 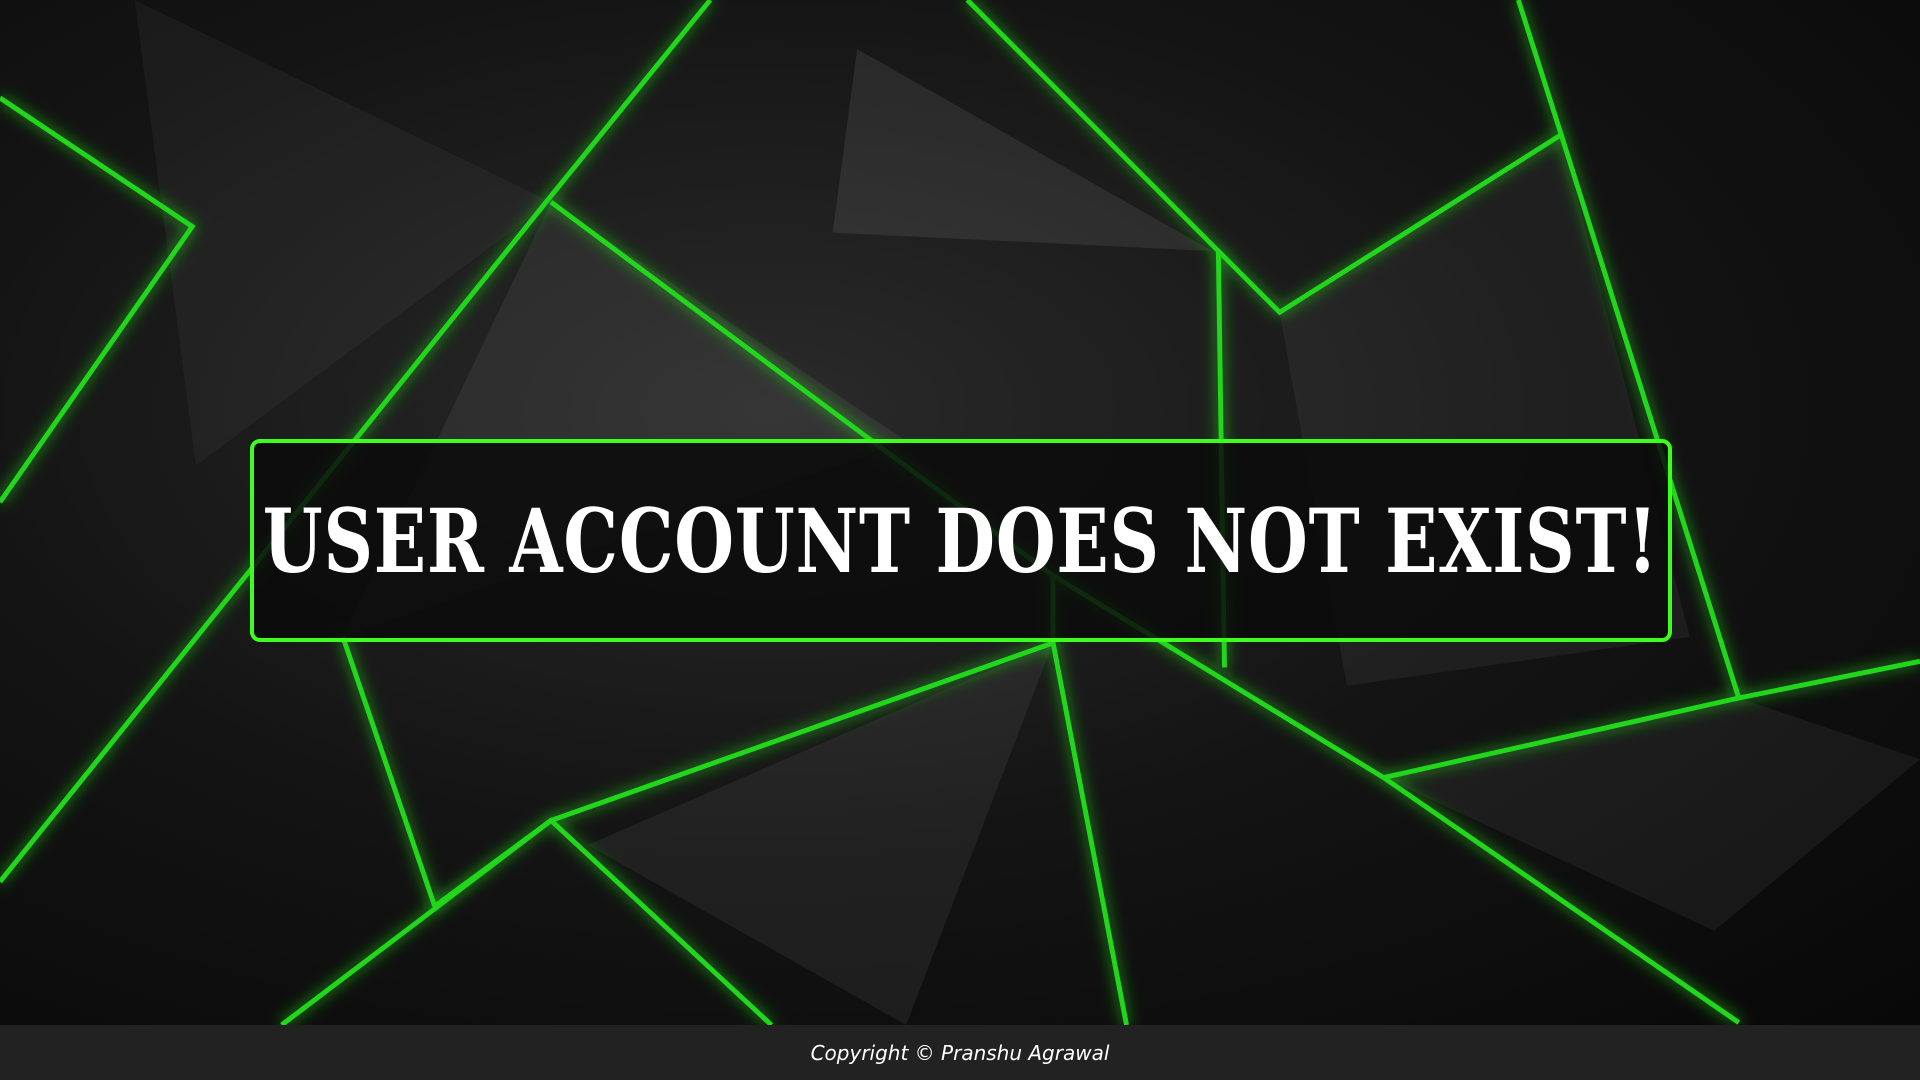 I want to click on error-message-box: USER ACCOUNT DOES NOT EXIST!, so click(x=961, y=540).